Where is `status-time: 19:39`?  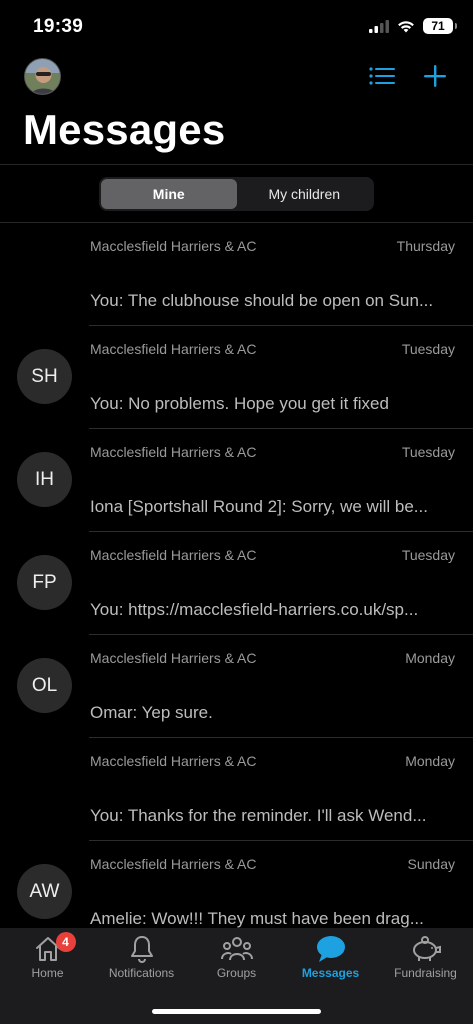 status-time: 19:39 is located at coordinates (58, 26).